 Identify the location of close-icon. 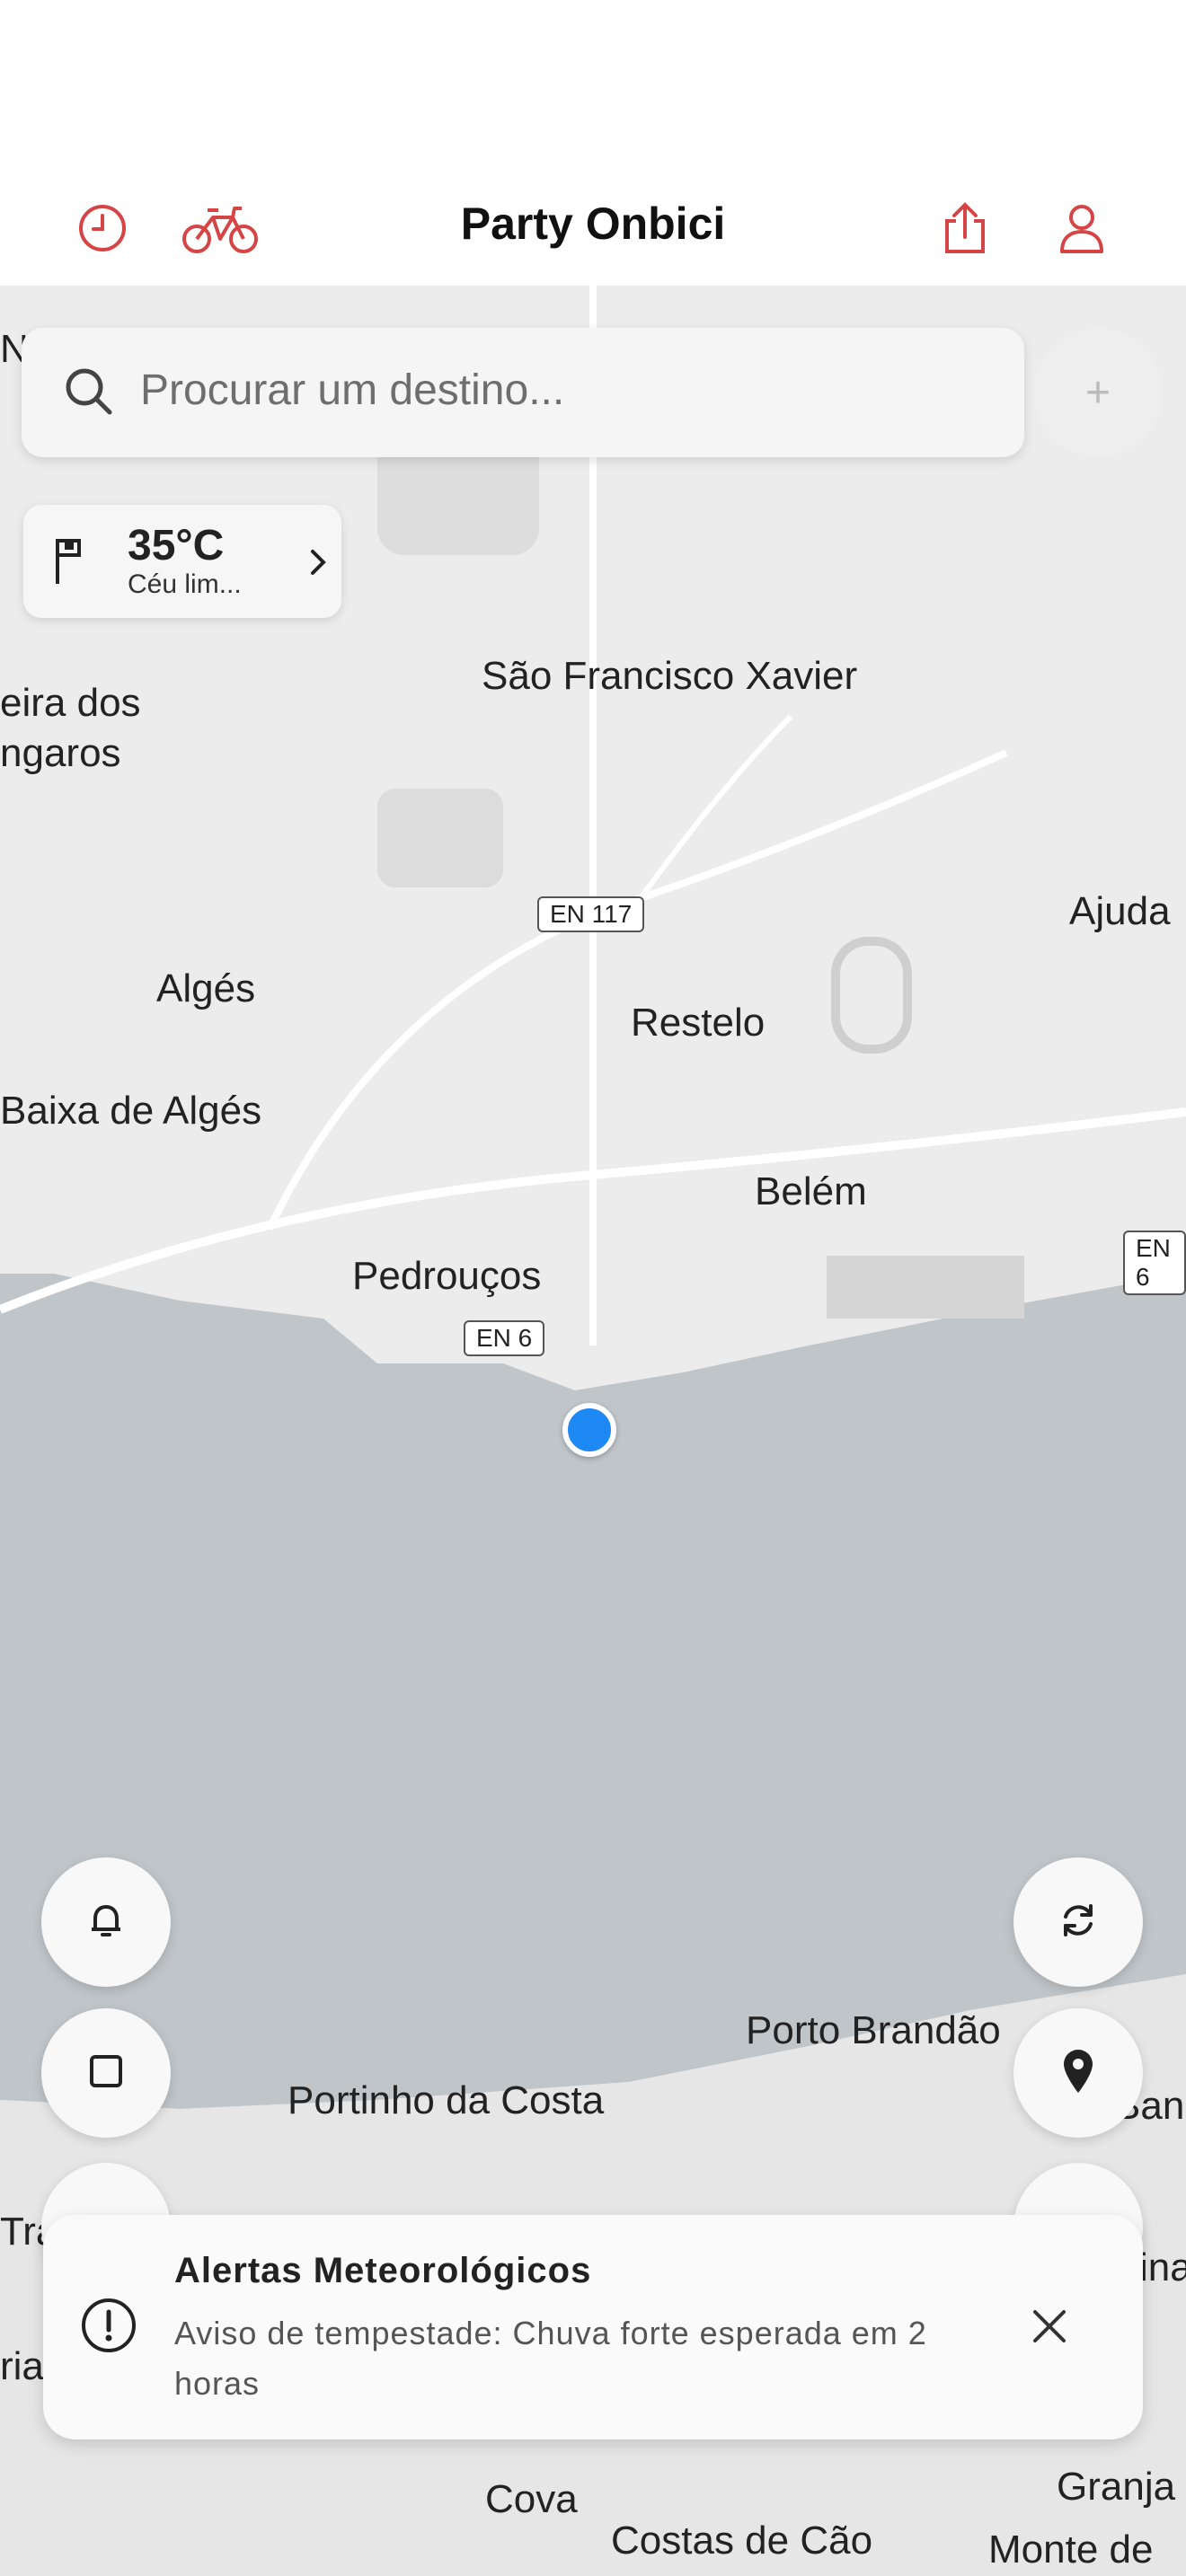
(1049, 2329).